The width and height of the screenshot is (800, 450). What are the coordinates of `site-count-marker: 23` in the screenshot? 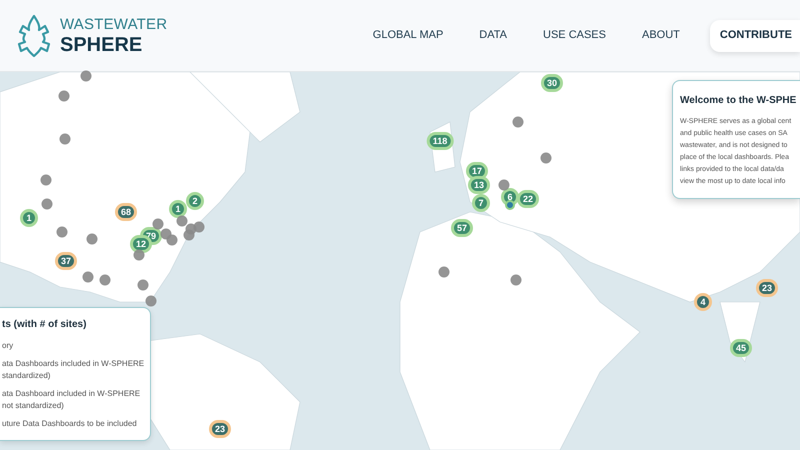 It's located at (767, 288).